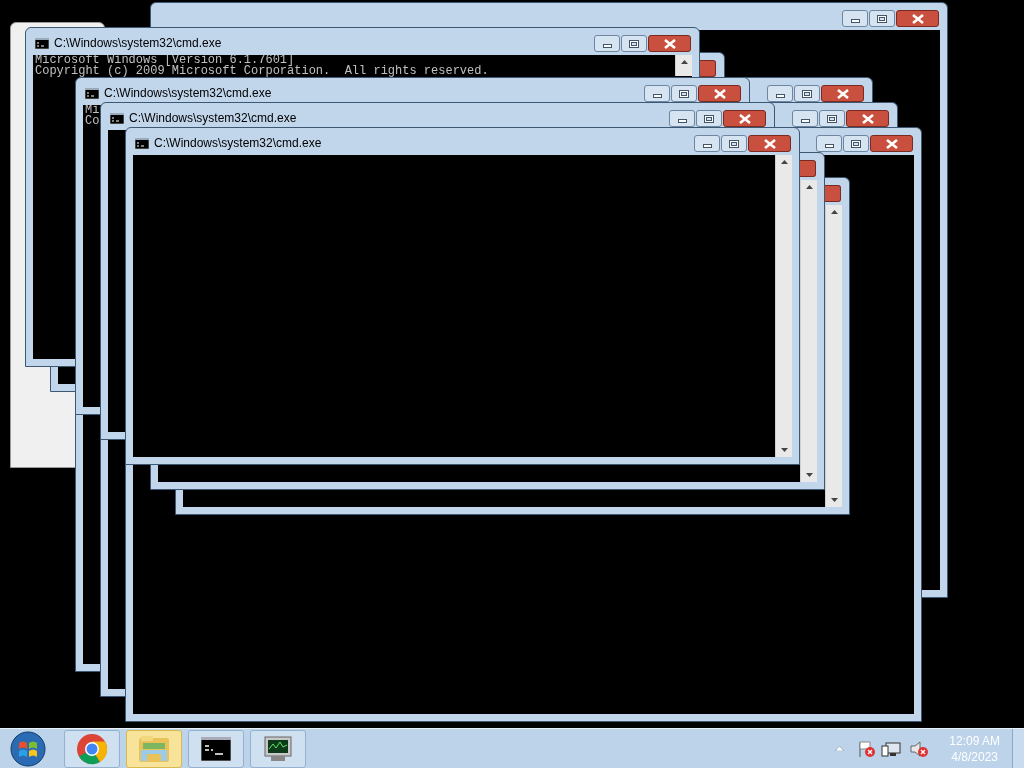 This screenshot has width=1024, height=768. I want to click on network-icon, so click(890, 748).